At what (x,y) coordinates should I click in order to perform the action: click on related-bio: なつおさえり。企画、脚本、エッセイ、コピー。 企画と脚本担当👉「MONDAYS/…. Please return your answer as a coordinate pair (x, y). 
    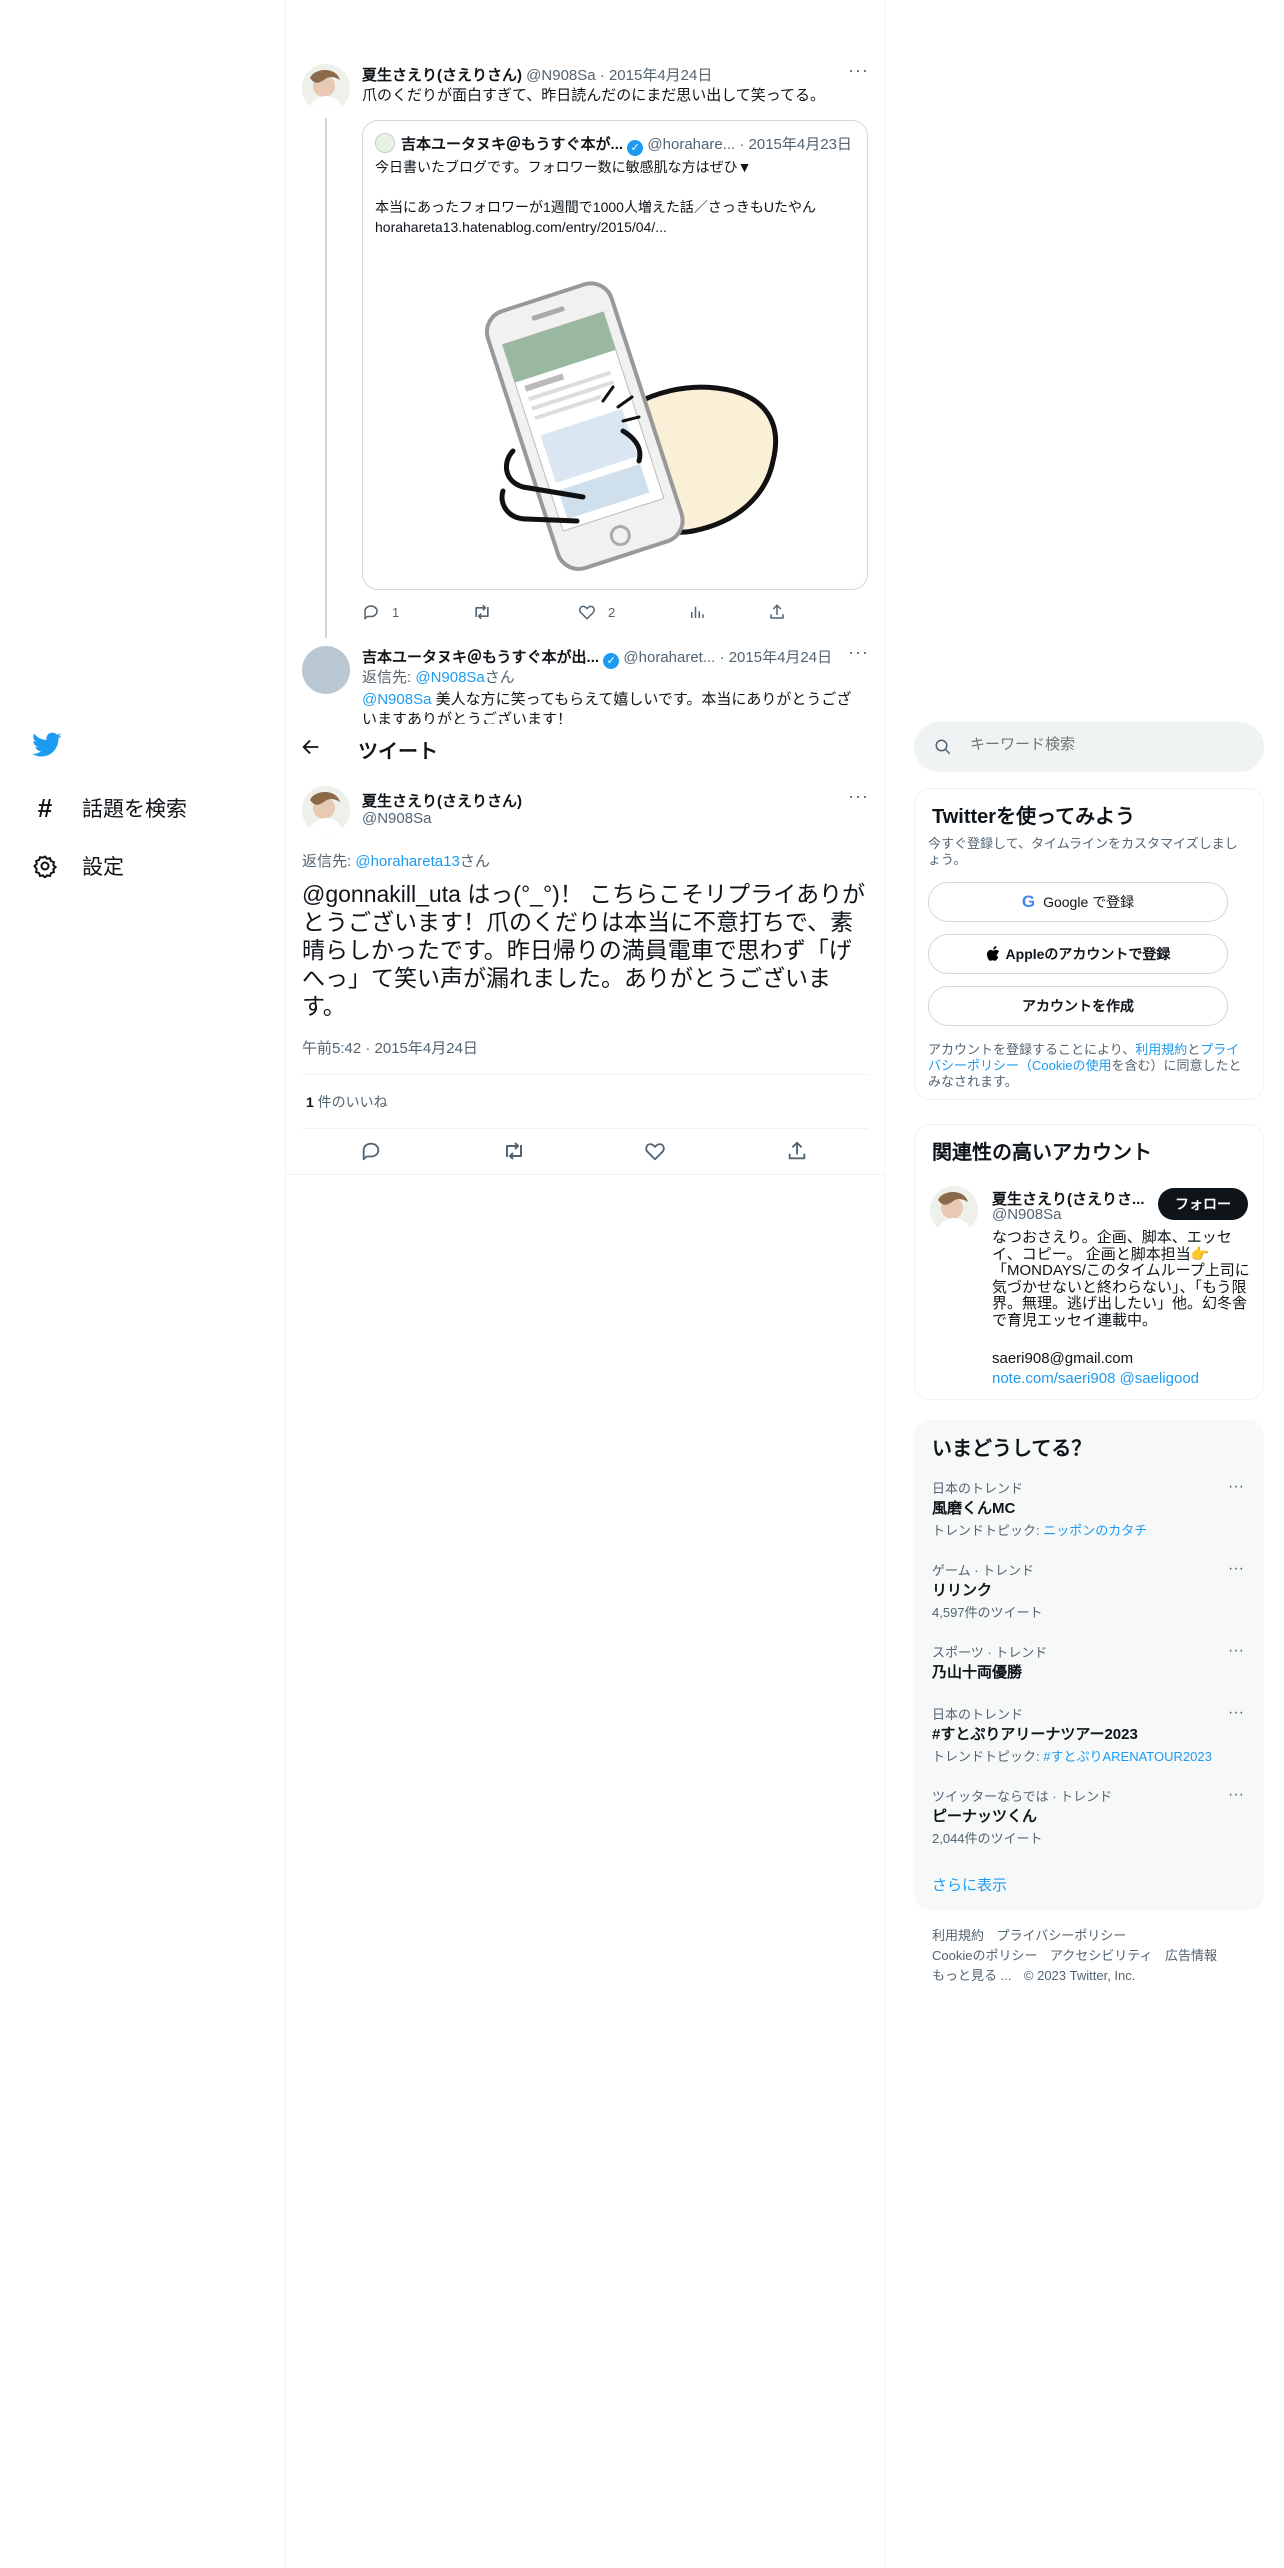
    Looking at the image, I should click on (1121, 1279).